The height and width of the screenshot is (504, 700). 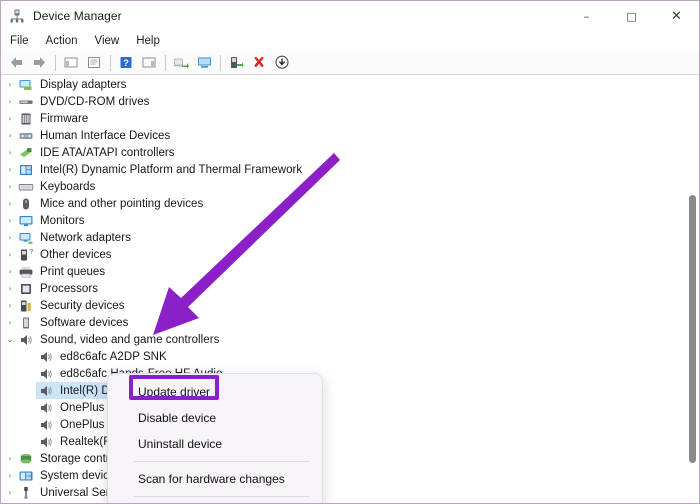 What do you see at coordinates (113, 356) in the screenshot?
I see `tree-item-label: ed8c6afc A2DP SNK` at bounding box center [113, 356].